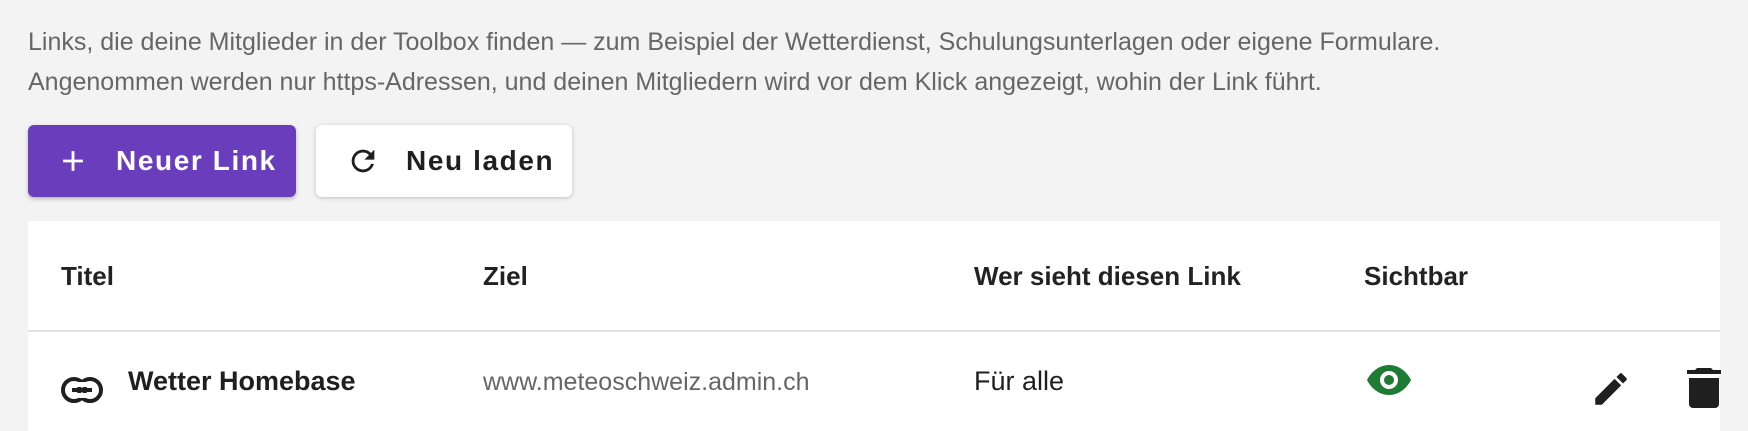 The image size is (1748, 431). Describe the element at coordinates (1107, 276) in the screenshot. I see `column-header-audience: Wer sieht diesen Link` at that location.